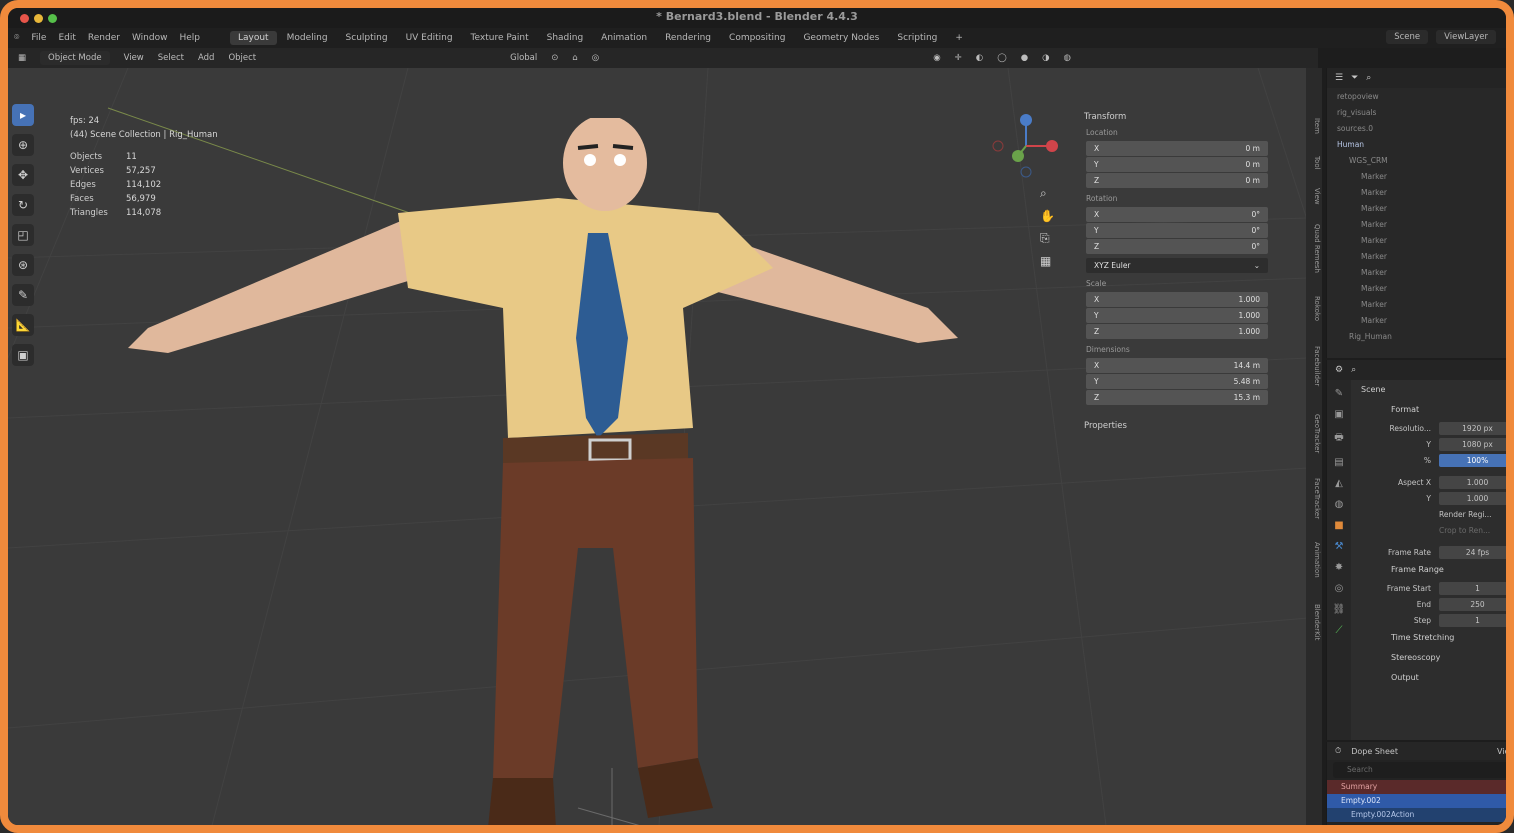 The height and width of the screenshot is (833, 1514). What do you see at coordinates (1177, 214) in the screenshot?
I see `rotation-x-field: X 0°` at bounding box center [1177, 214].